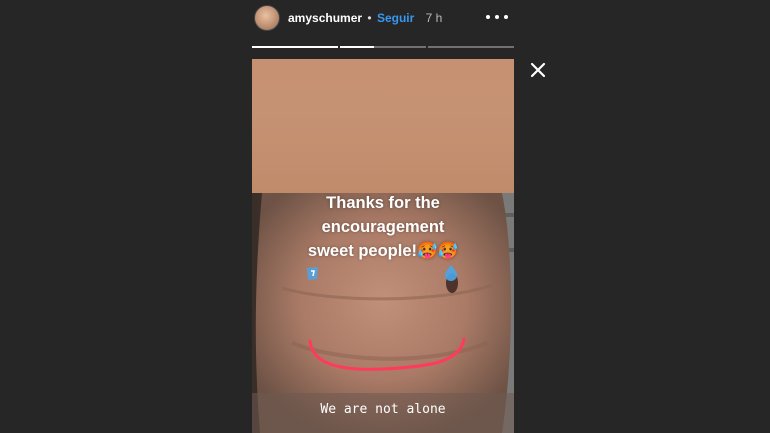 The image size is (770, 433). I want to click on more-horizontal-icon, so click(497, 17).